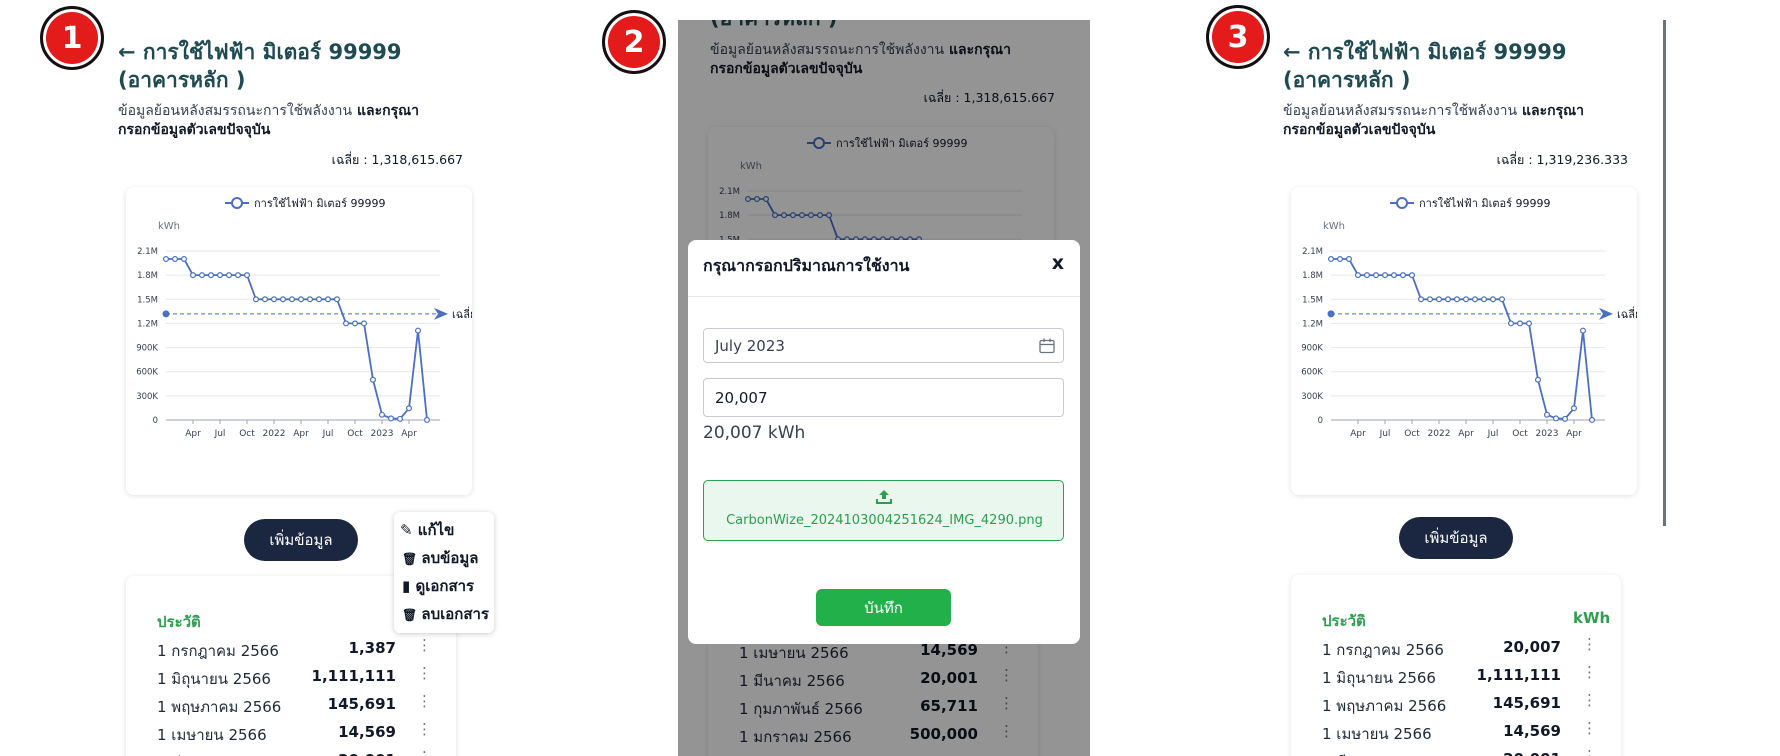 This screenshot has height=756, width=1780. I want to click on menu-edit: ✎ แก้ไข, so click(427, 530).